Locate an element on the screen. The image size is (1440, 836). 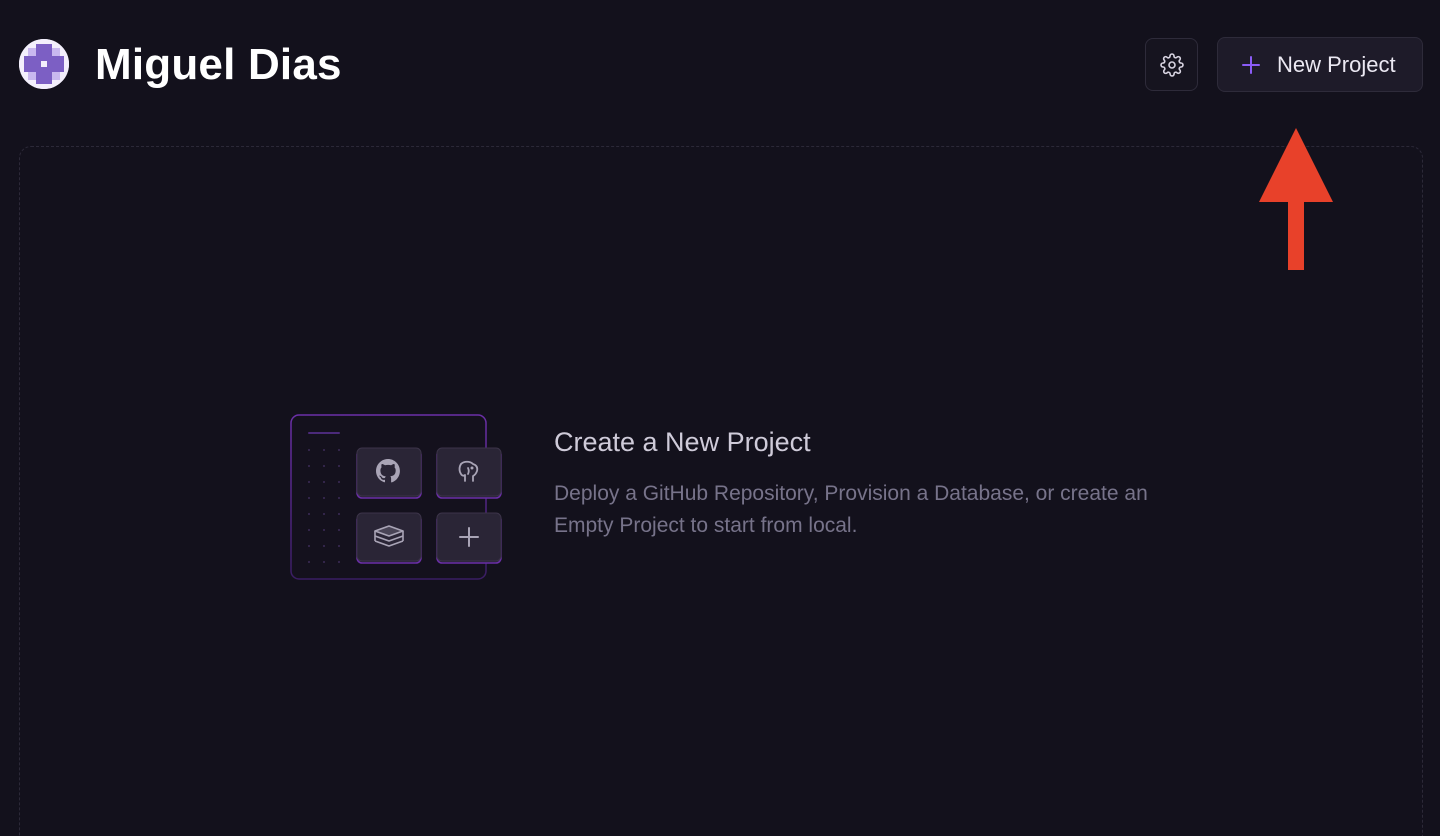
github-tile is located at coordinates (389, 473).